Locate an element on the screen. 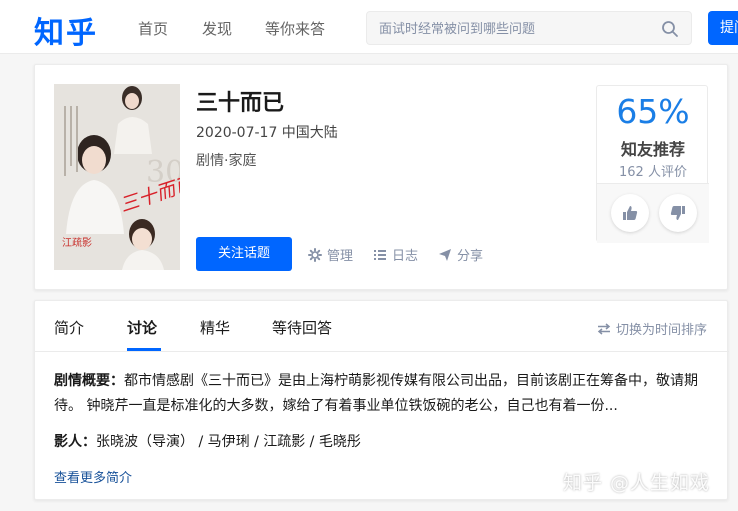 The width and height of the screenshot is (738, 511). nav-home: 首页 is located at coordinates (153, 28).